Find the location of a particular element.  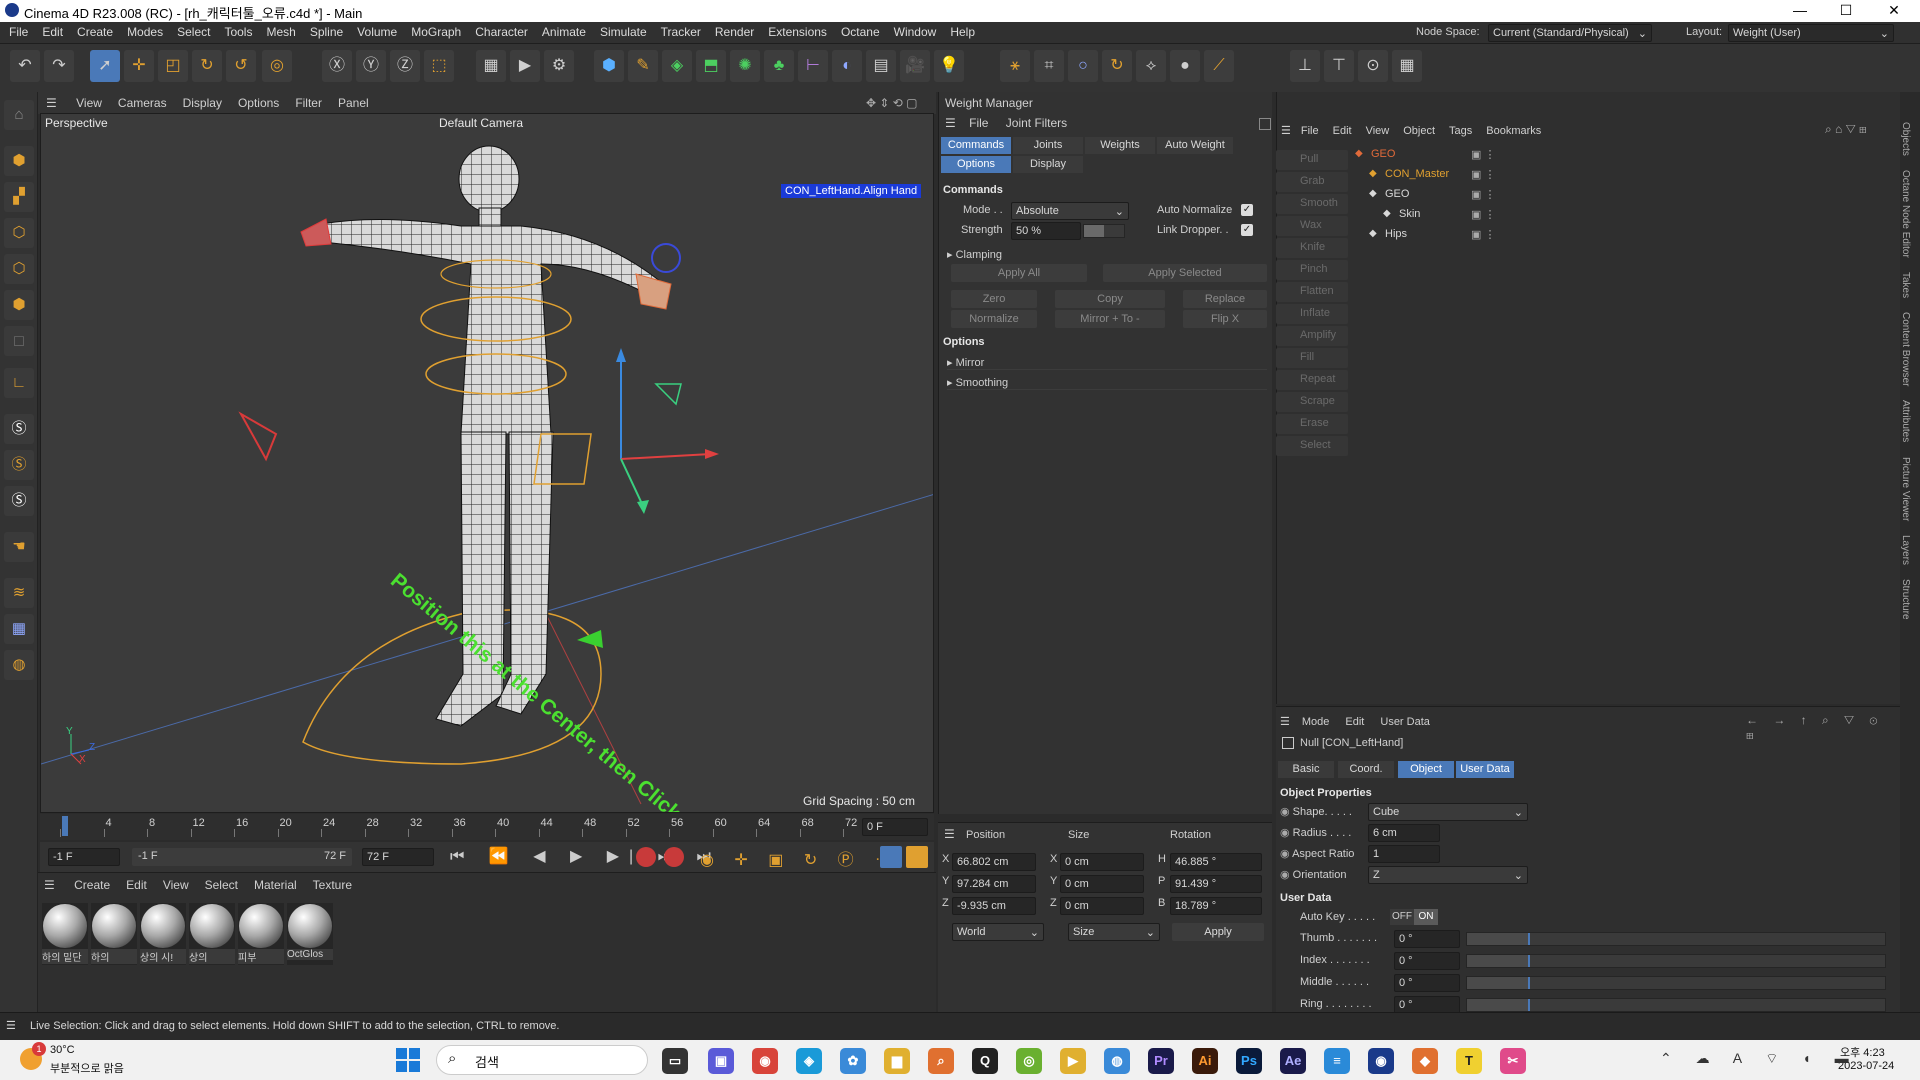

om-menu-bookmarks: Bookmarks is located at coordinates (1513, 131).